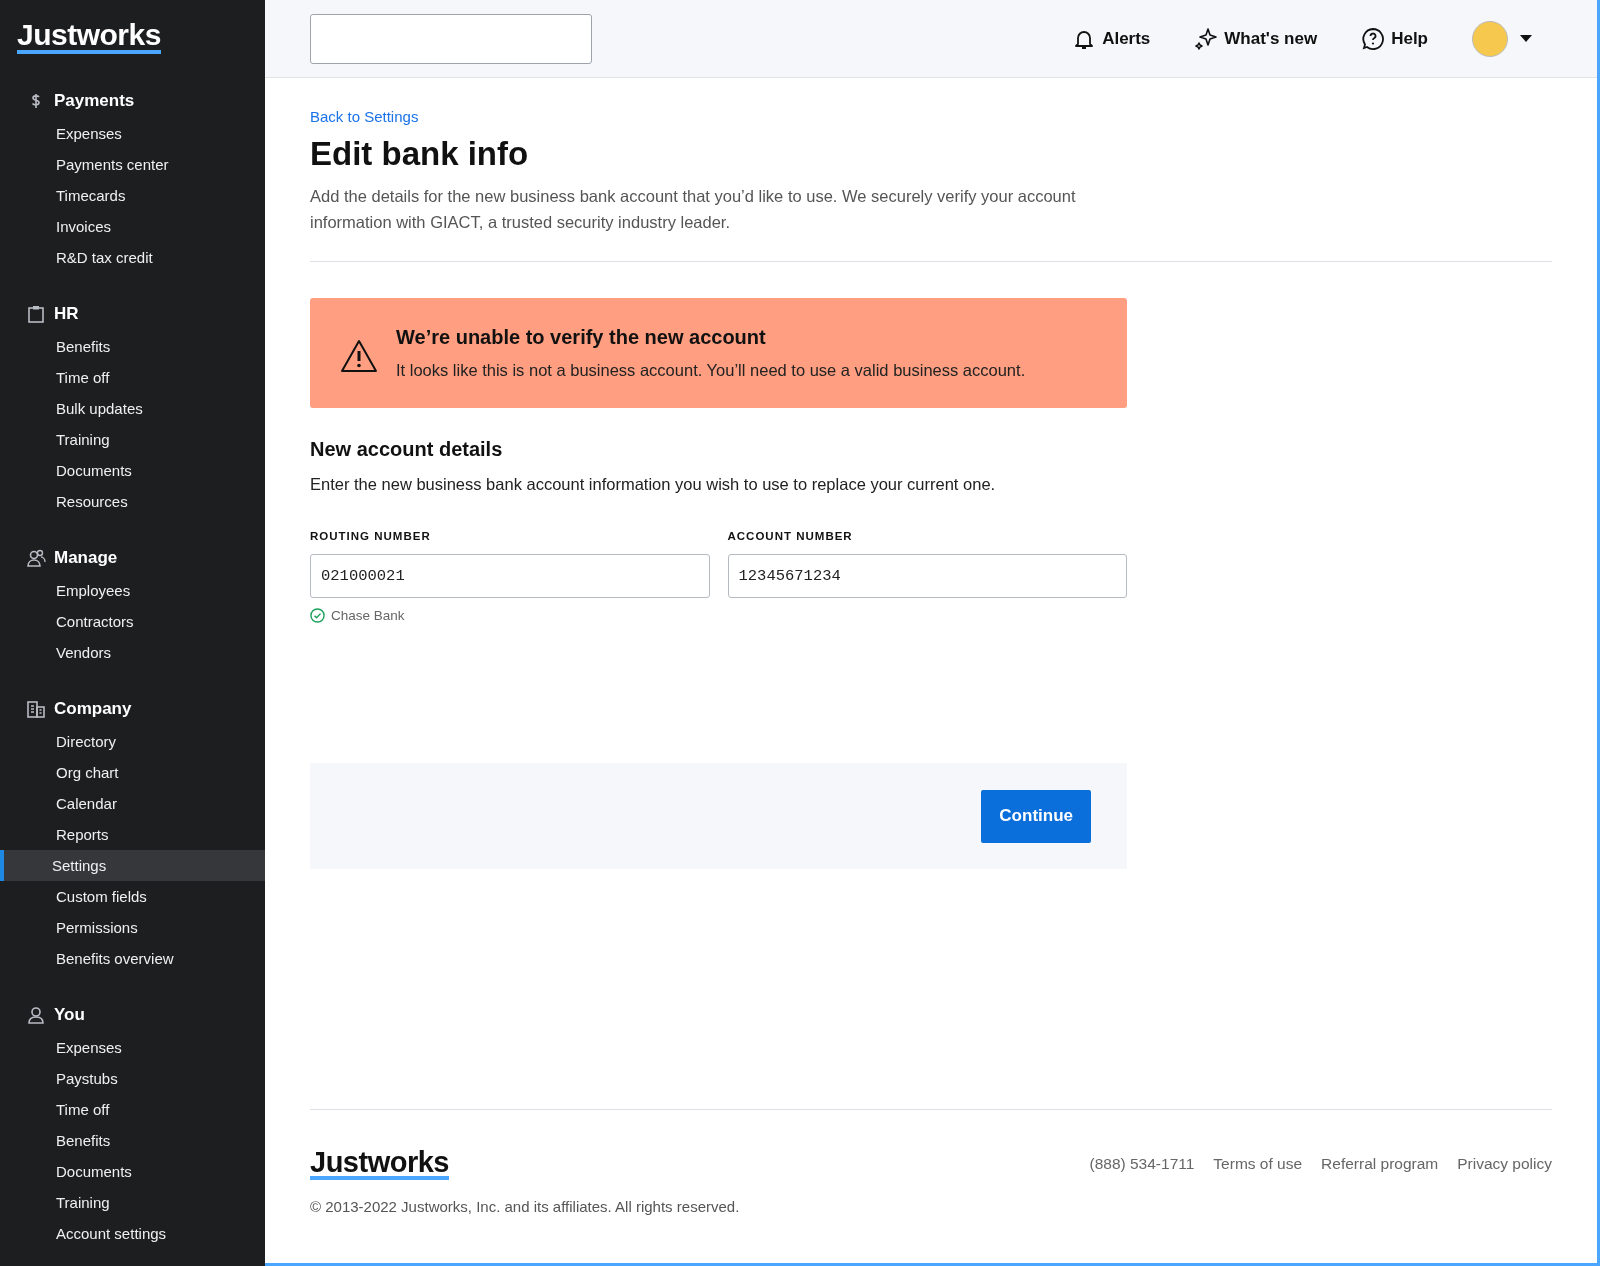  I want to click on footer-logo: Justworks, so click(379, 1164).